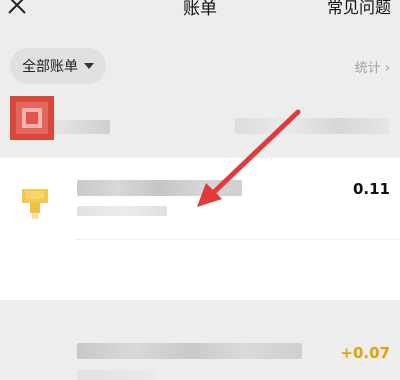  Describe the element at coordinates (89, 66) in the screenshot. I see `caret-down-icon` at that location.